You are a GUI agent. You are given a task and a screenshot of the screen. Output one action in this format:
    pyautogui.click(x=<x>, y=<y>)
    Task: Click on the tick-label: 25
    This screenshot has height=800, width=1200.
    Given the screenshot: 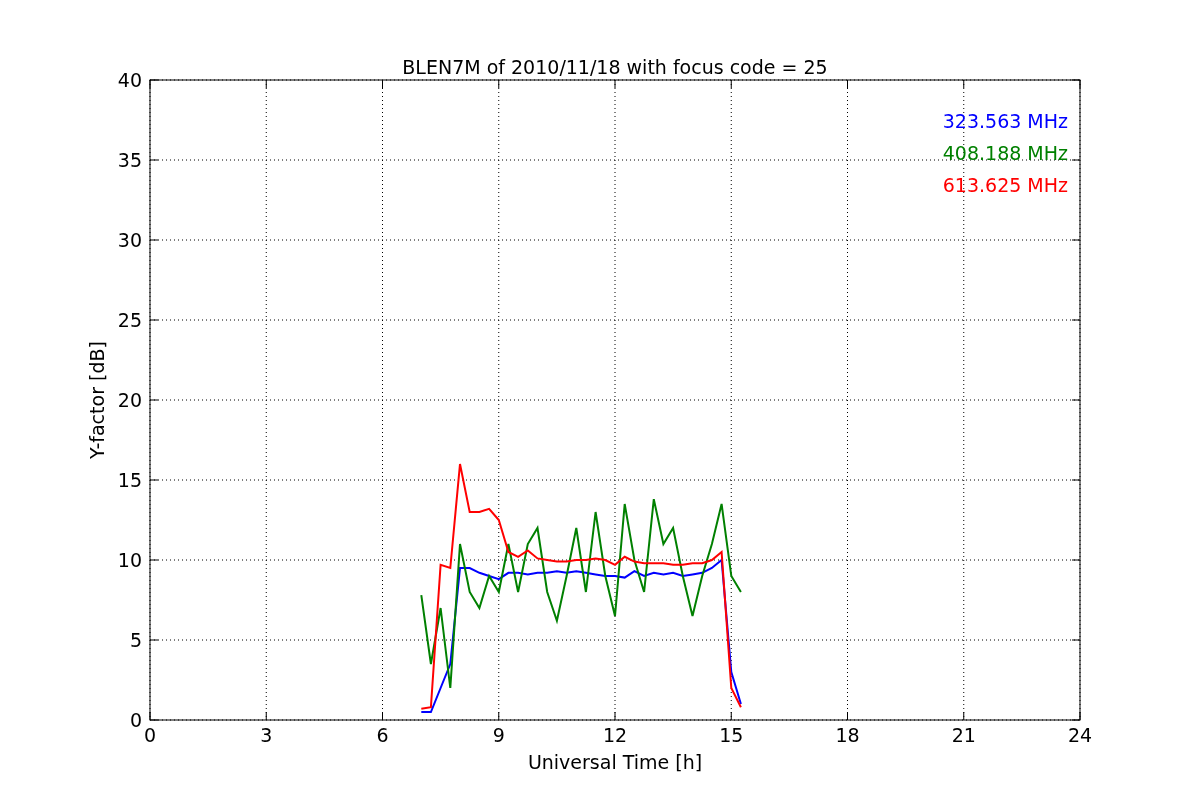 What is the action you would take?
    pyautogui.click(x=129, y=320)
    